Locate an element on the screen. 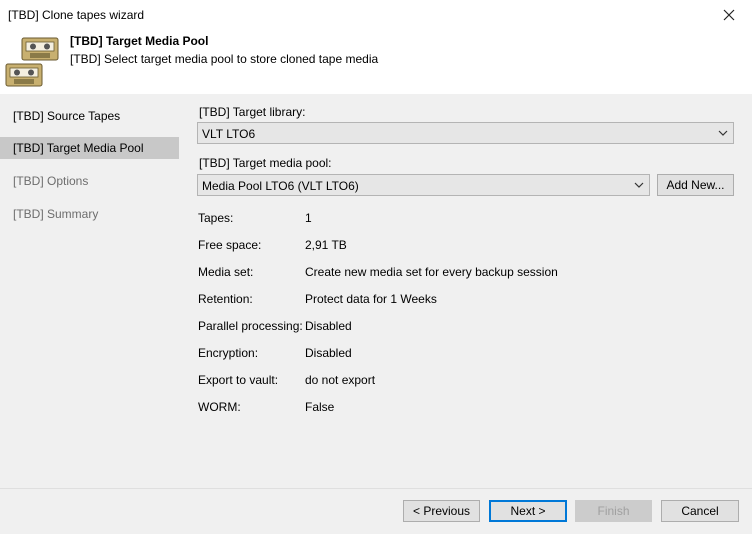 This screenshot has width=752, height=534. next-button: Next > is located at coordinates (528, 511).